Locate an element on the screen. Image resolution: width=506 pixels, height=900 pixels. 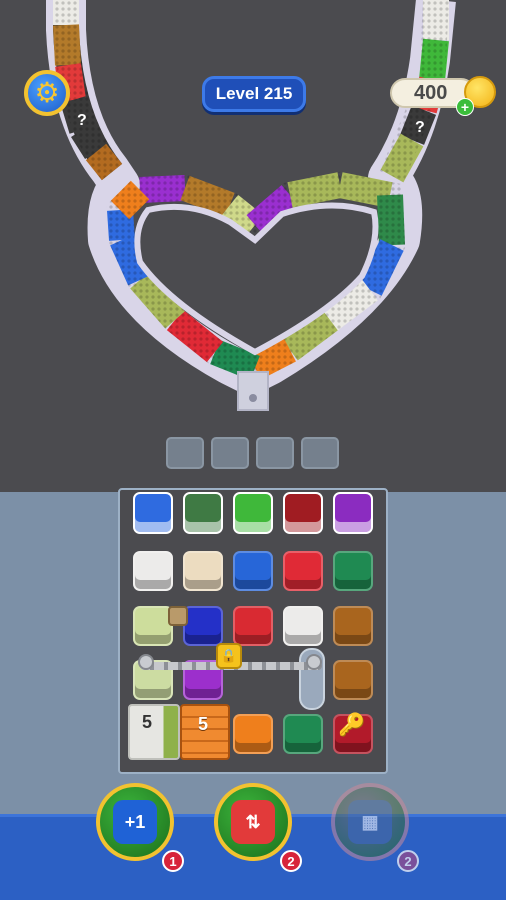
booster-icon: +1 is located at coordinates (135, 822).